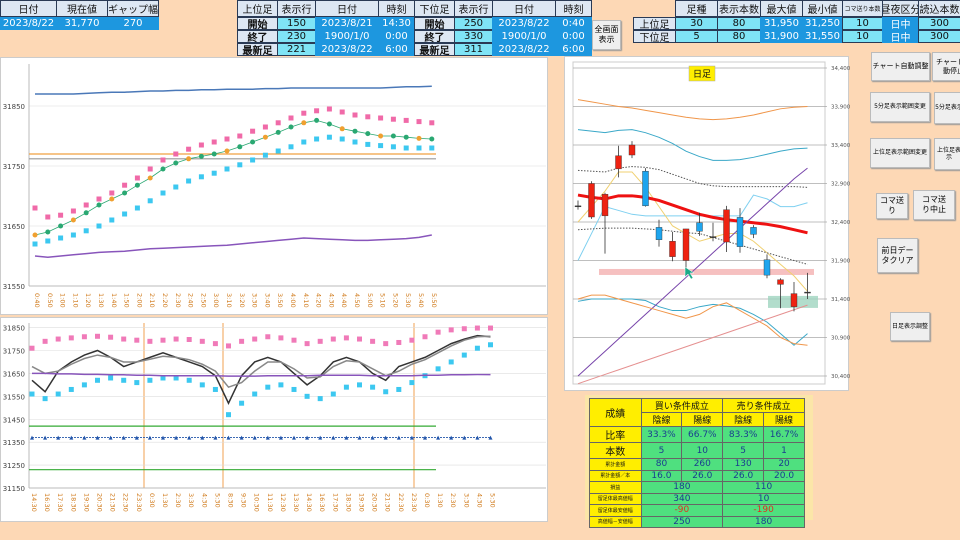  What do you see at coordinates (892, 206) in the screenshot?
I see `step-button: コマ送り` at bounding box center [892, 206].